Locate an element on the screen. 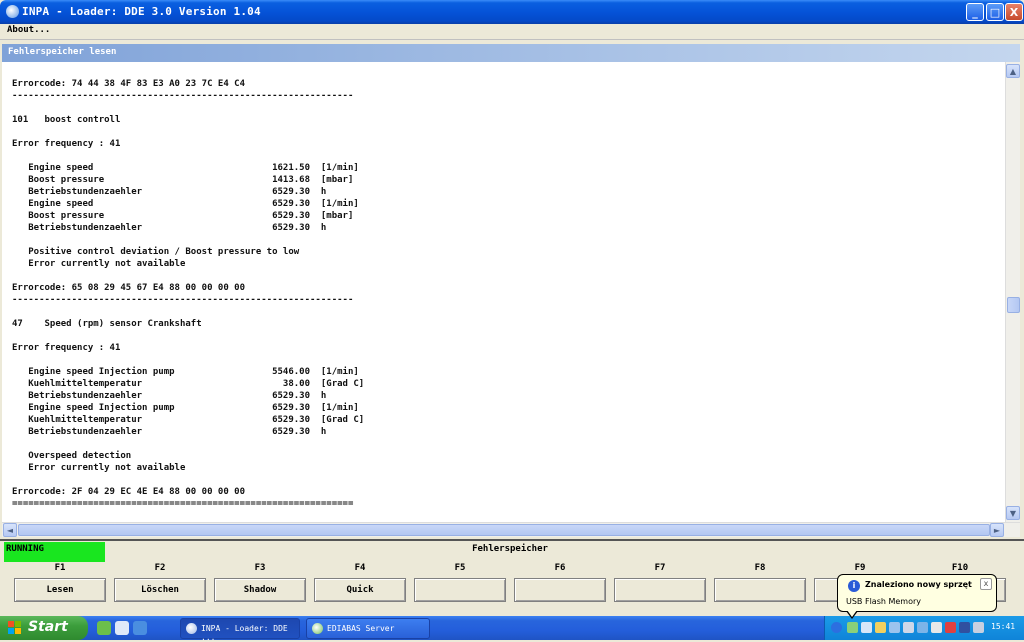 The height and width of the screenshot is (642, 1024). quicklaunch-font-icon is located at coordinates (122, 628).